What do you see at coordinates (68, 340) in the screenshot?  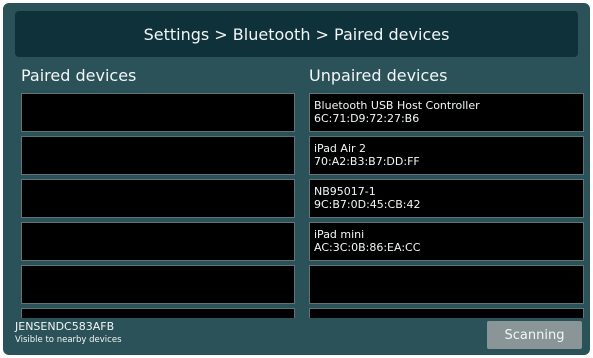 I see `visibility-status: Visible to nearby devices` at bounding box center [68, 340].